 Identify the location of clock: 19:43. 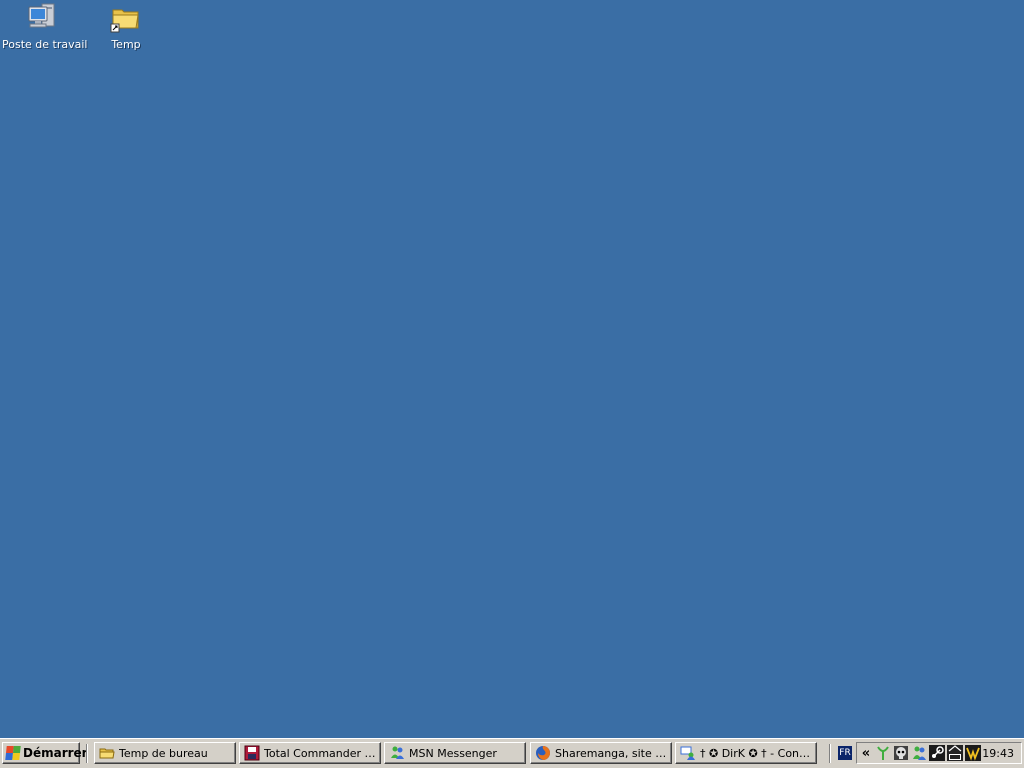
(998, 753).